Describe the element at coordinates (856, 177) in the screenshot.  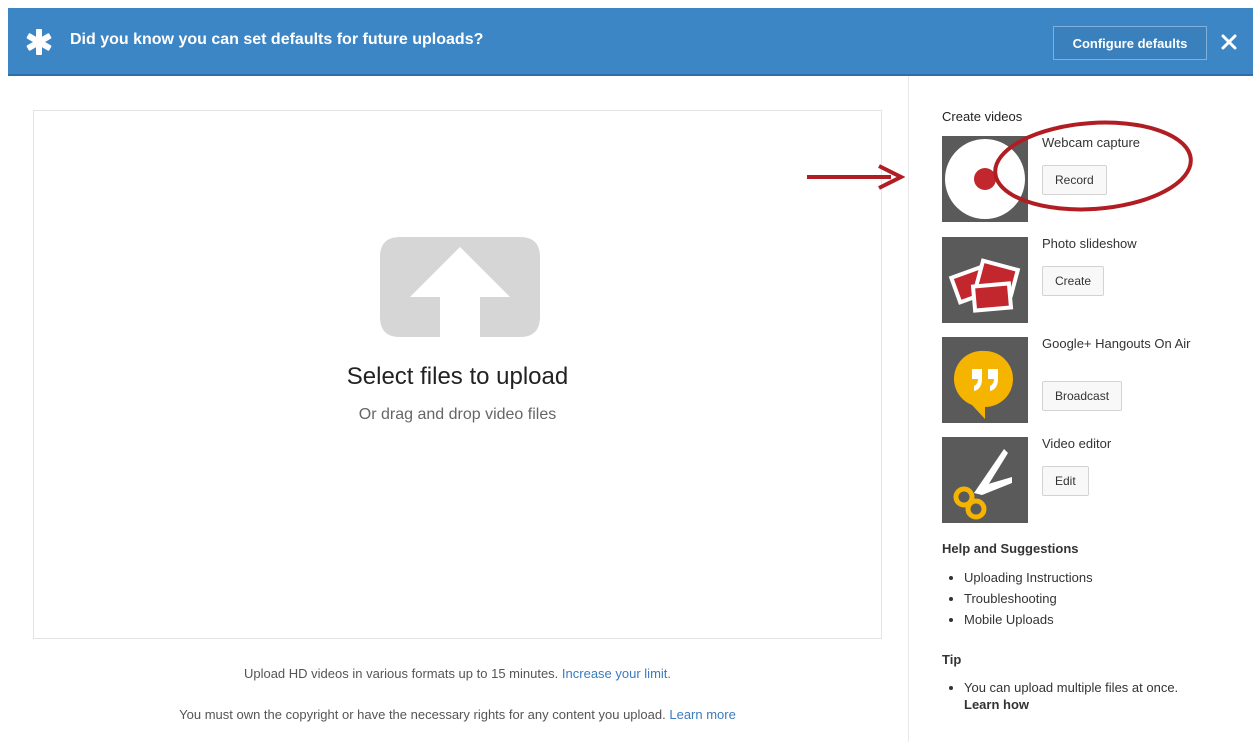
I see `annotation-arrow` at that location.